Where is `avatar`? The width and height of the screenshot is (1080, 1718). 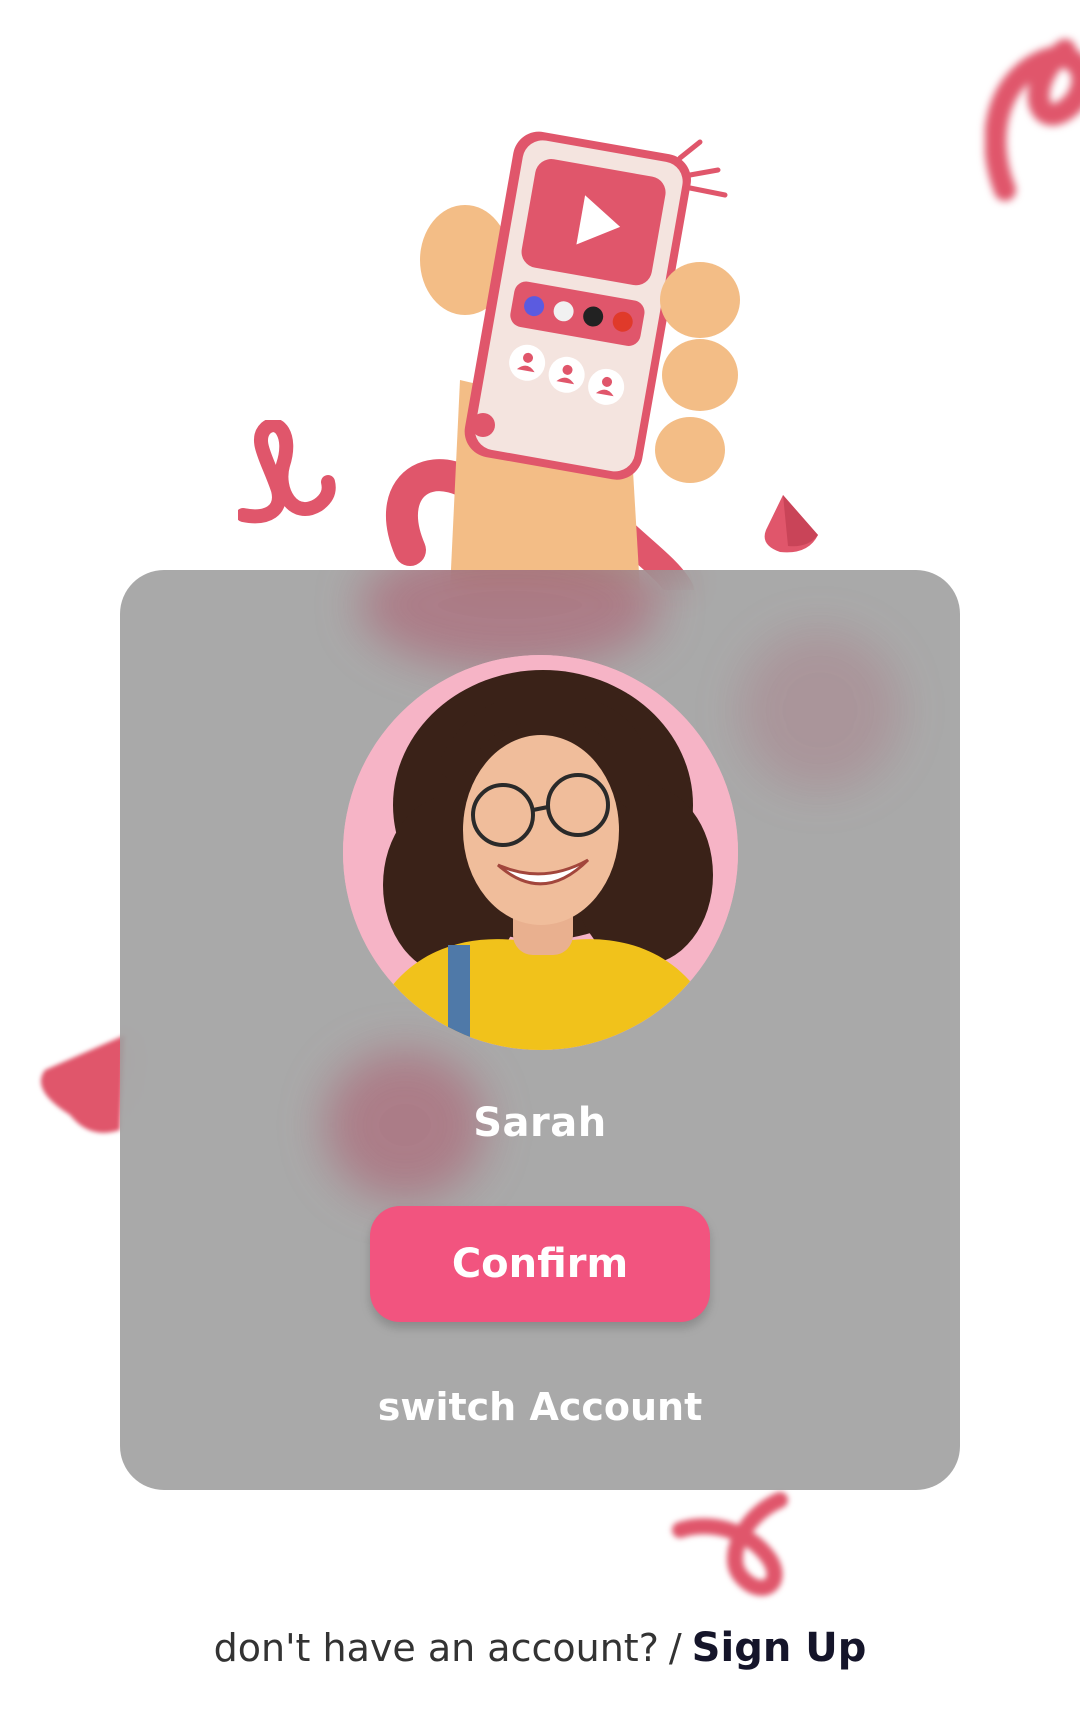 avatar is located at coordinates (540, 852).